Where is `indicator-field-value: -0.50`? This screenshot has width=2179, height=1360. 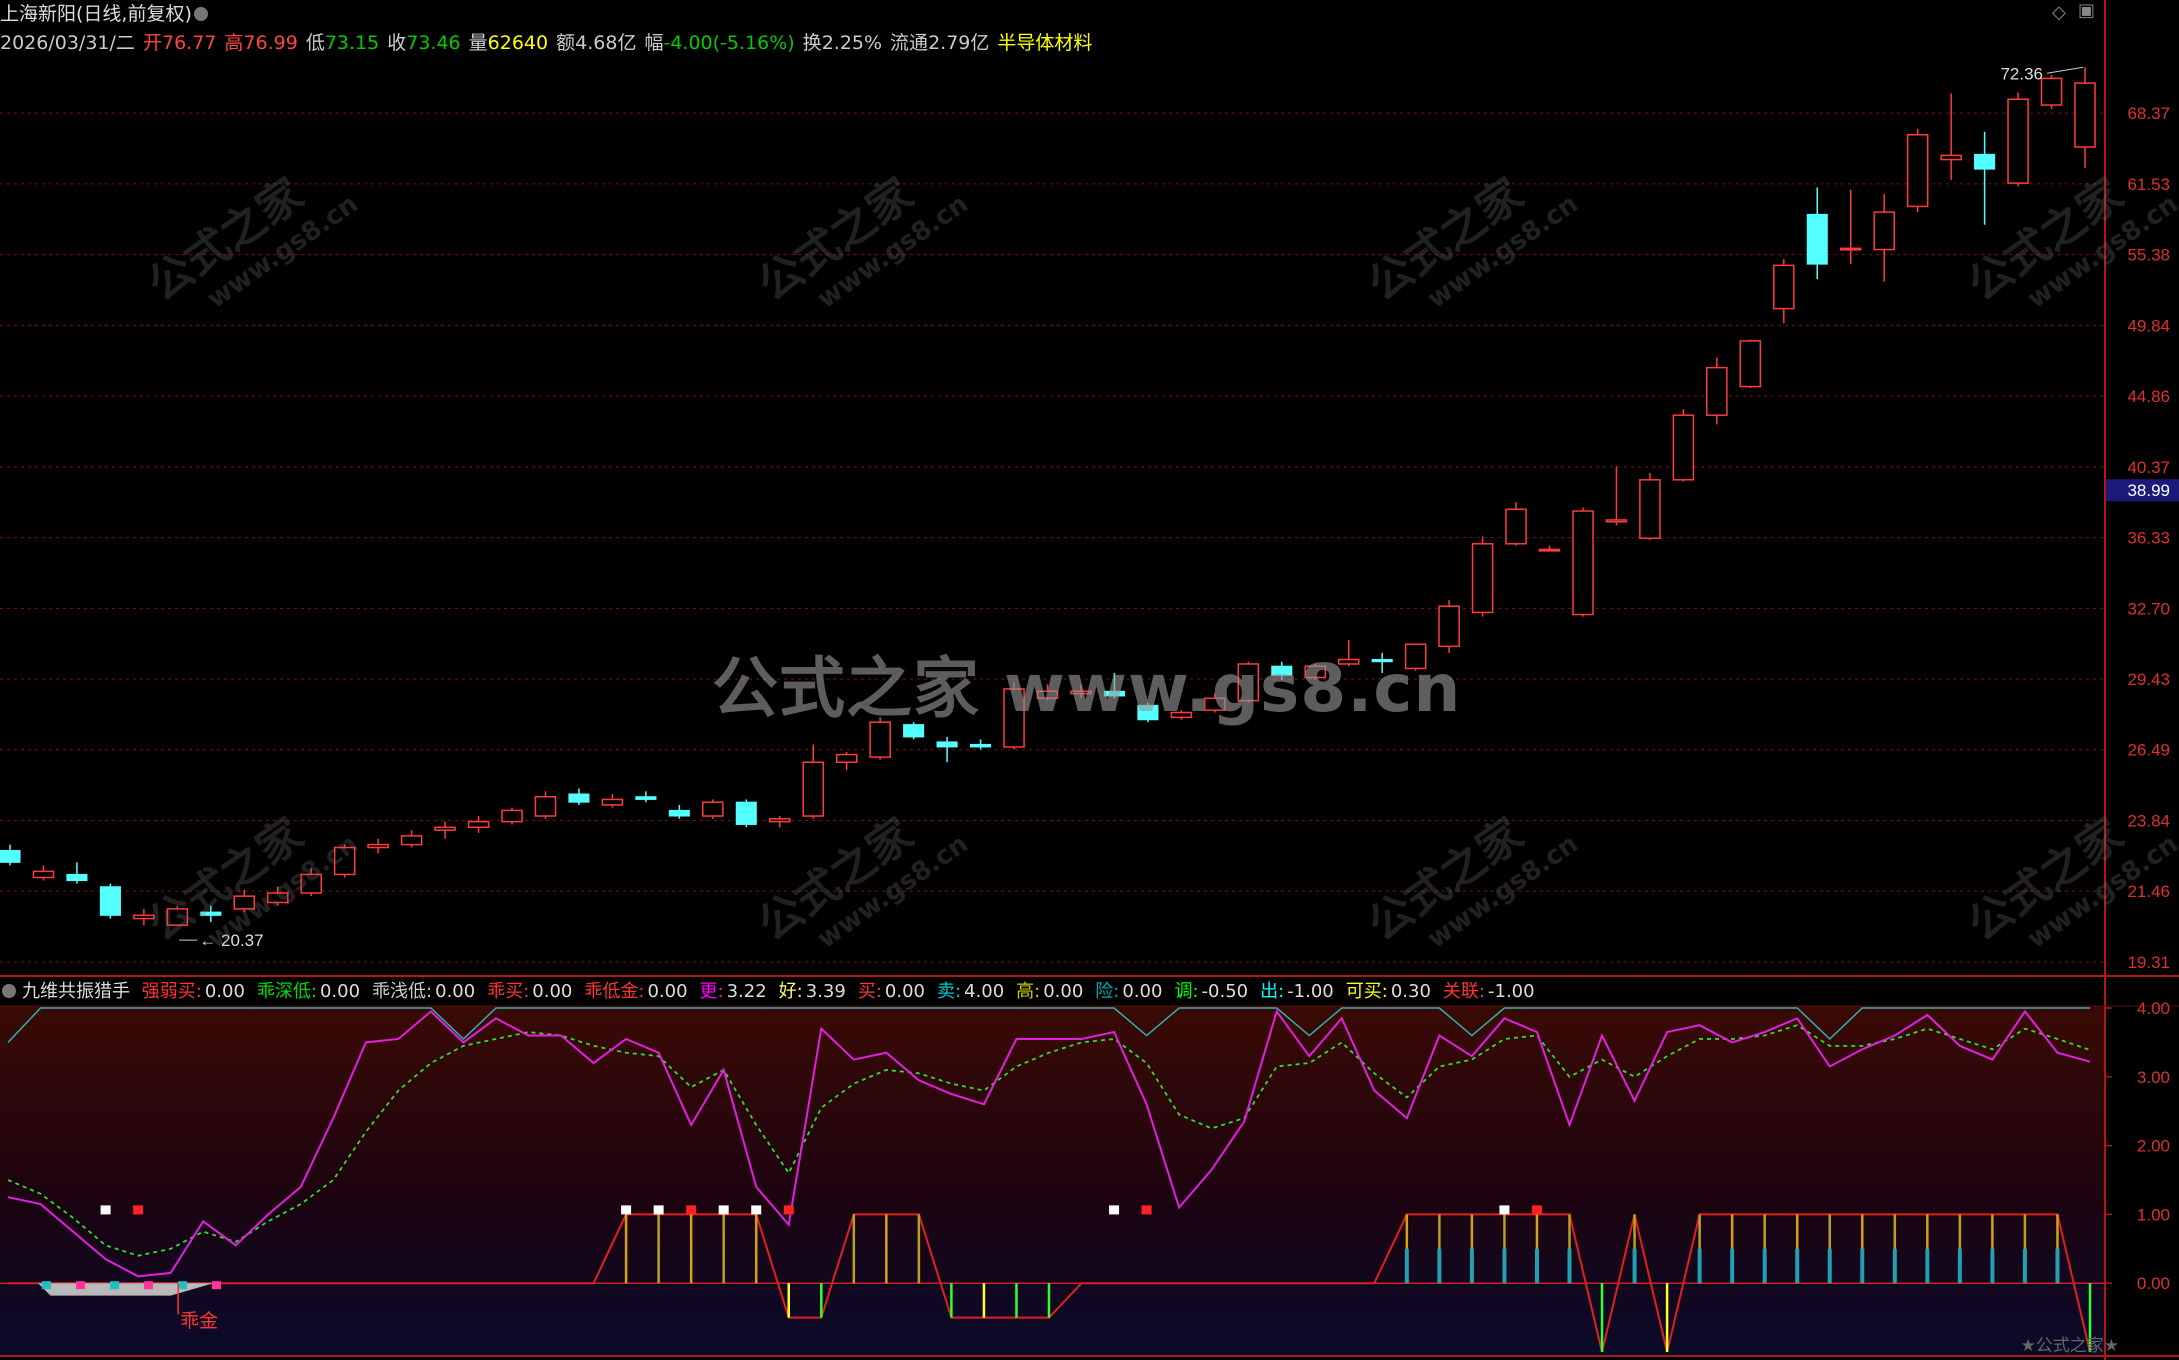 indicator-field-value: -0.50 is located at coordinates (1225, 991).